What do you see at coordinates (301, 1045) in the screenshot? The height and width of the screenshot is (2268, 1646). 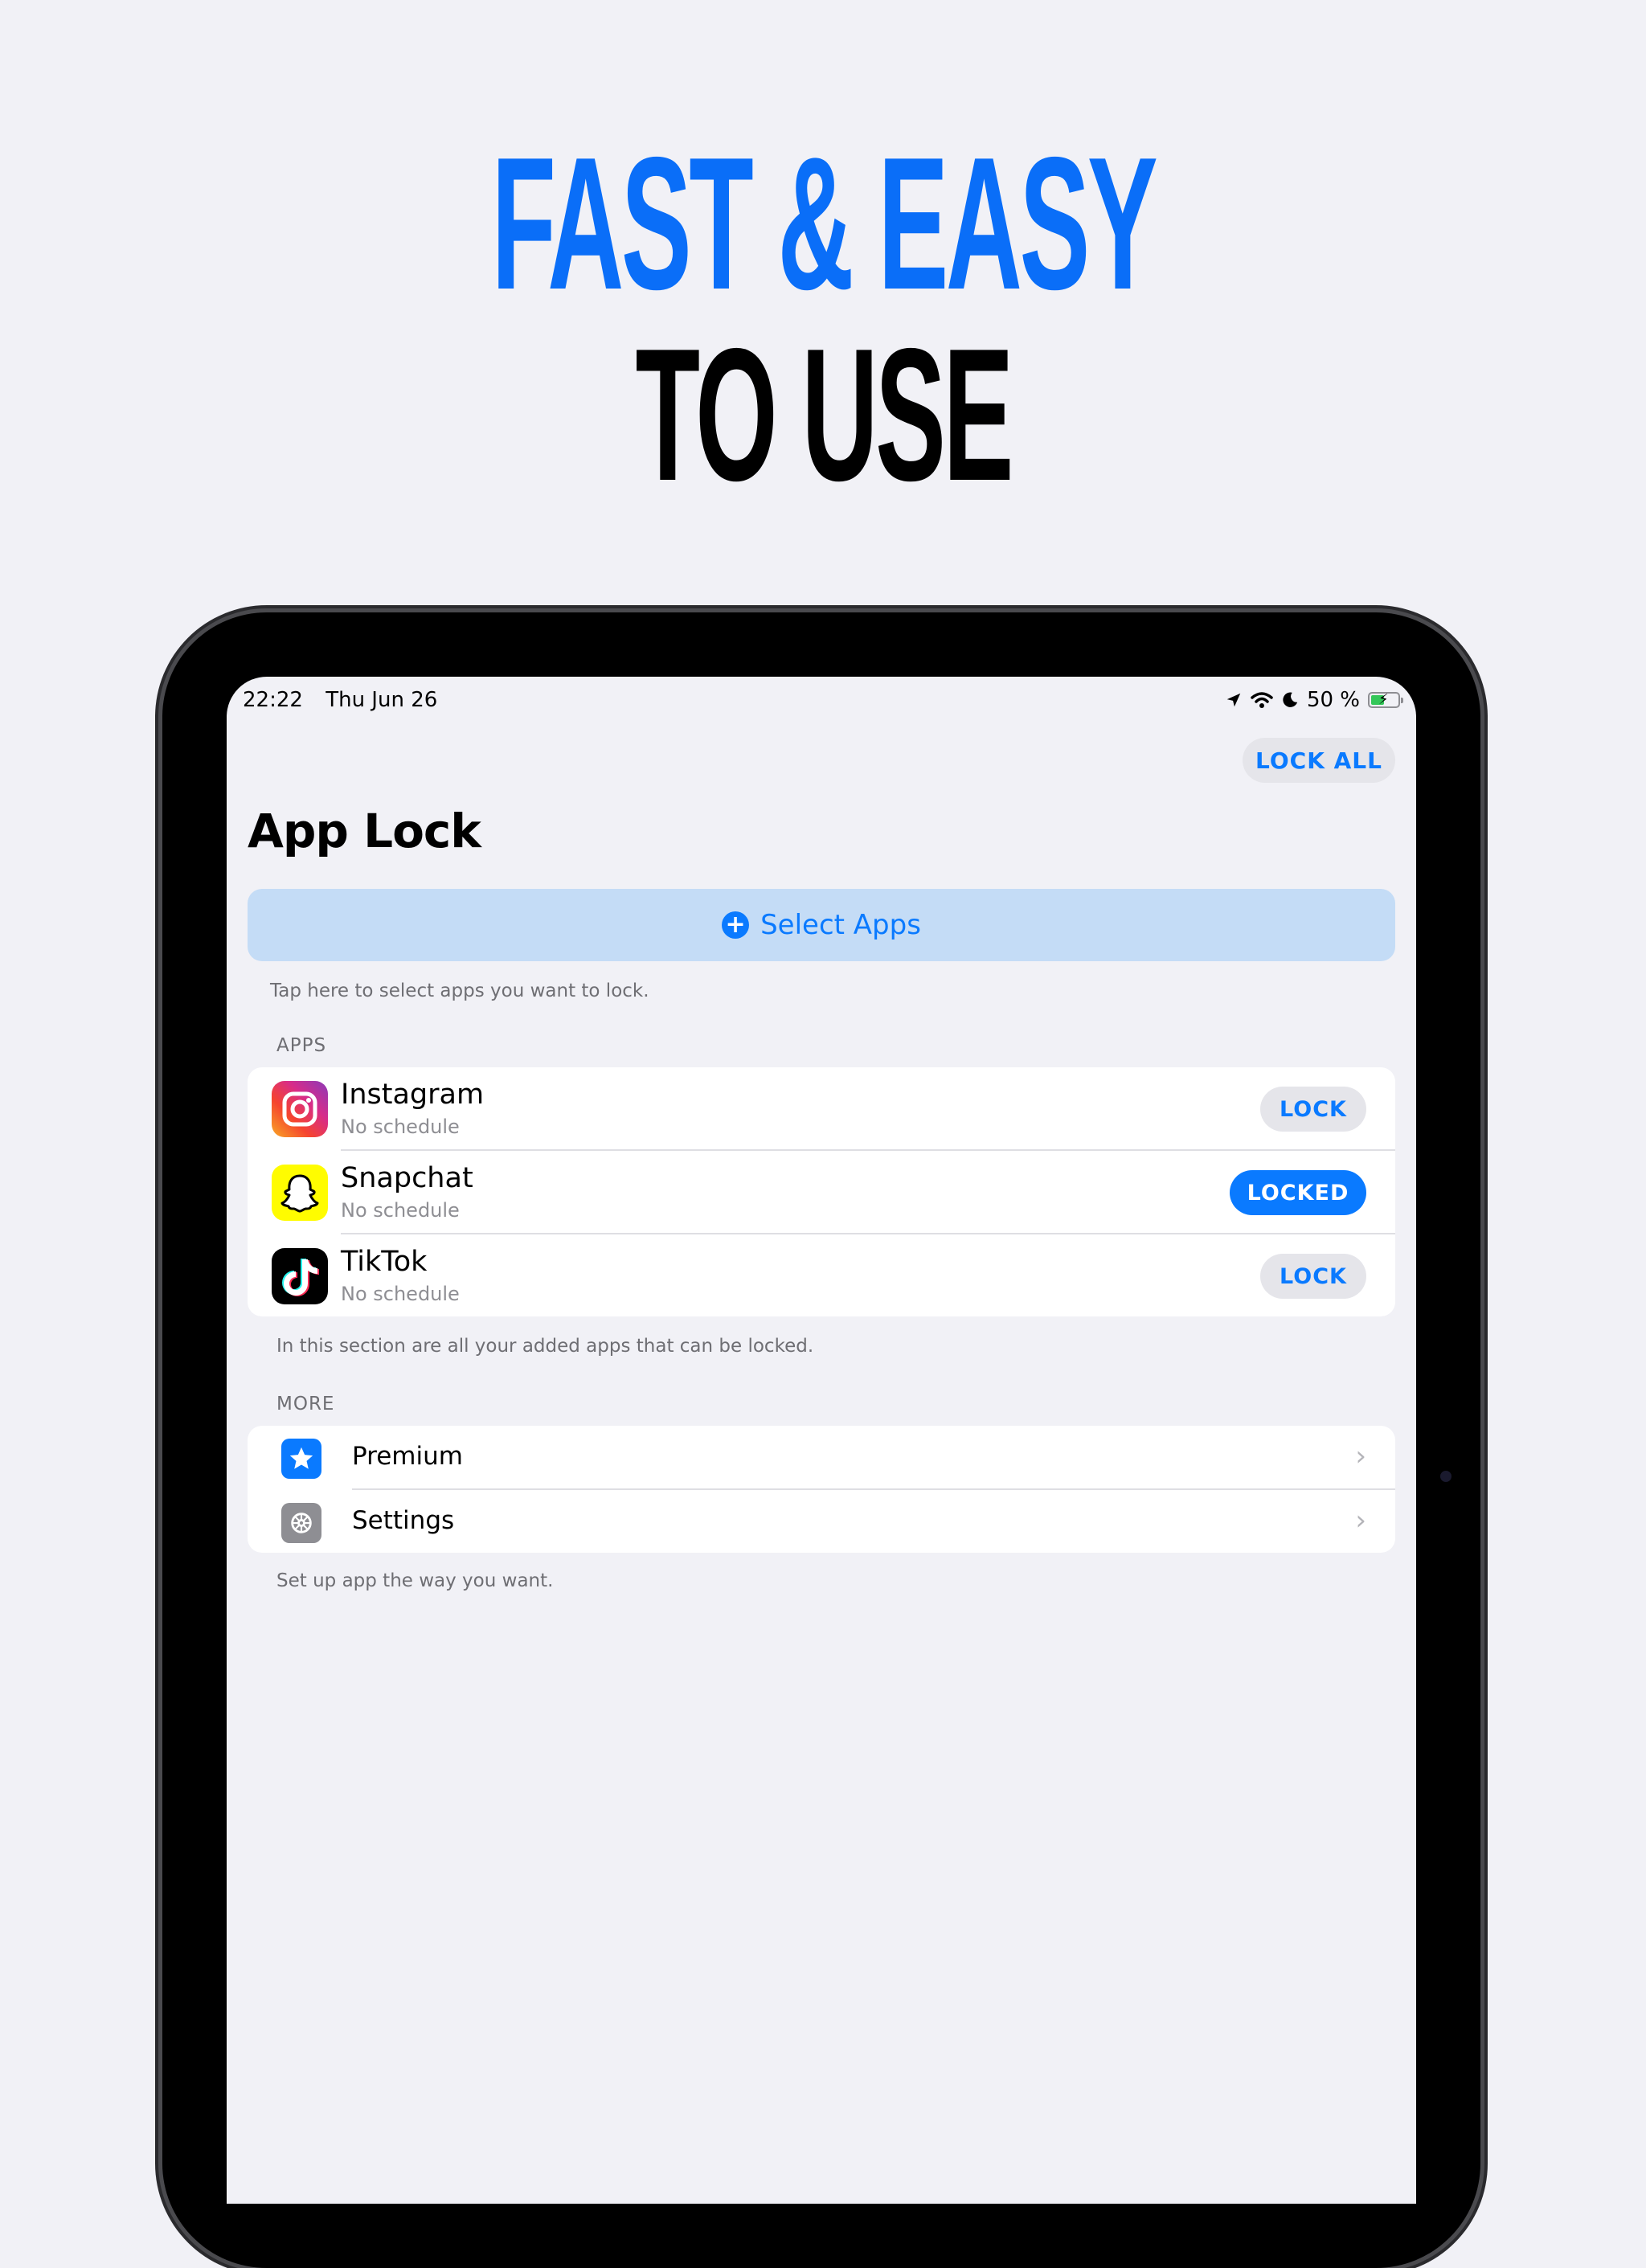 I see `apps-section-header: APPS` at bounding box center [301, 1045].